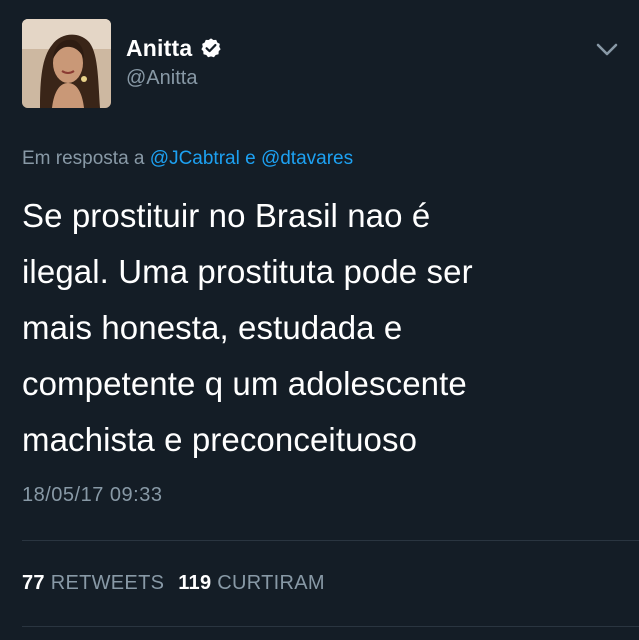 The width and height of the screenshot is (639, 640). I want to click on tweet-line: Se prostituir no Brasil nao é, so click(226, 215).